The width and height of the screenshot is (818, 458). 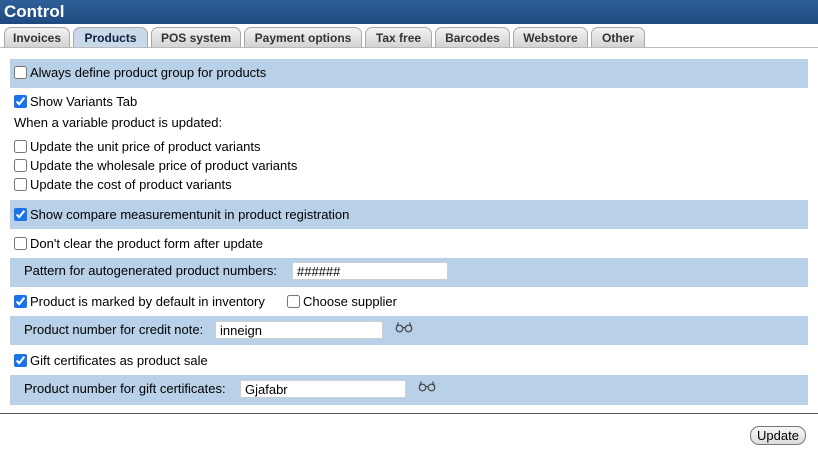 I want to click on always-define-group-option: Always define product group for products, so click(x=140, y=73).